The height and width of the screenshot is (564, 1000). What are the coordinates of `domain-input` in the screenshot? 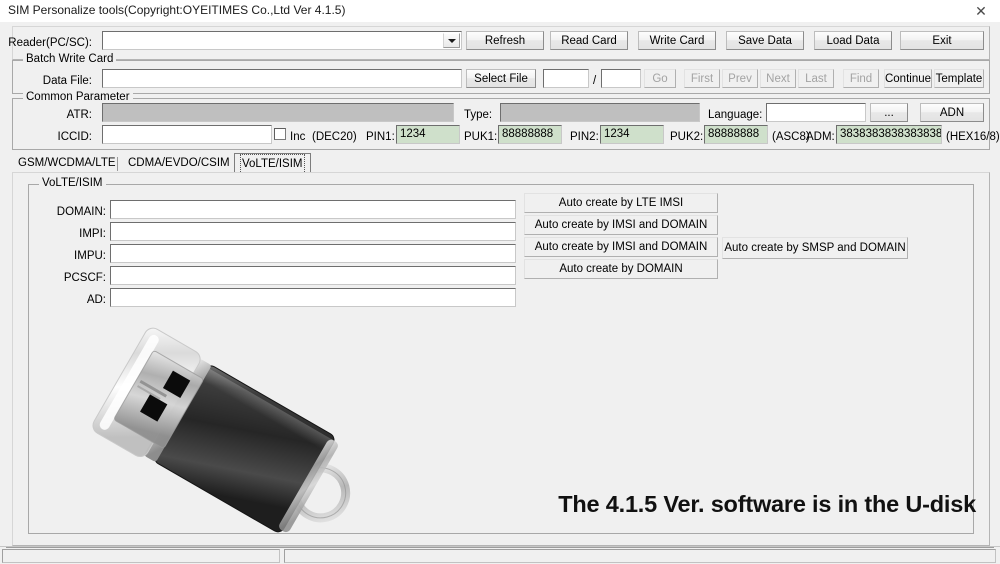 It's located at (313, 209).